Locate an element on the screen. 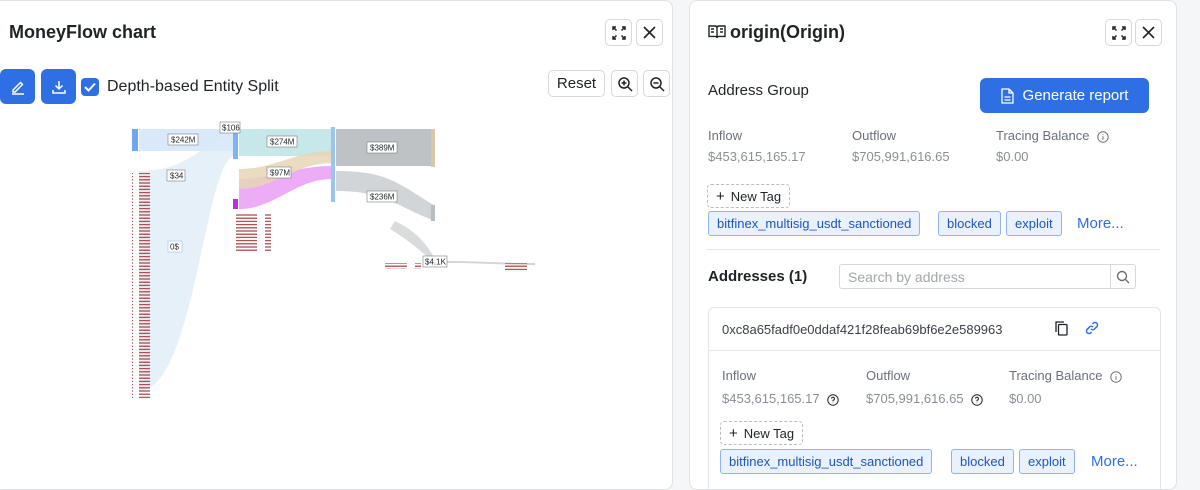 This screenshot has height=490, width=1200. check-icon is located at coordinates (90, 87).